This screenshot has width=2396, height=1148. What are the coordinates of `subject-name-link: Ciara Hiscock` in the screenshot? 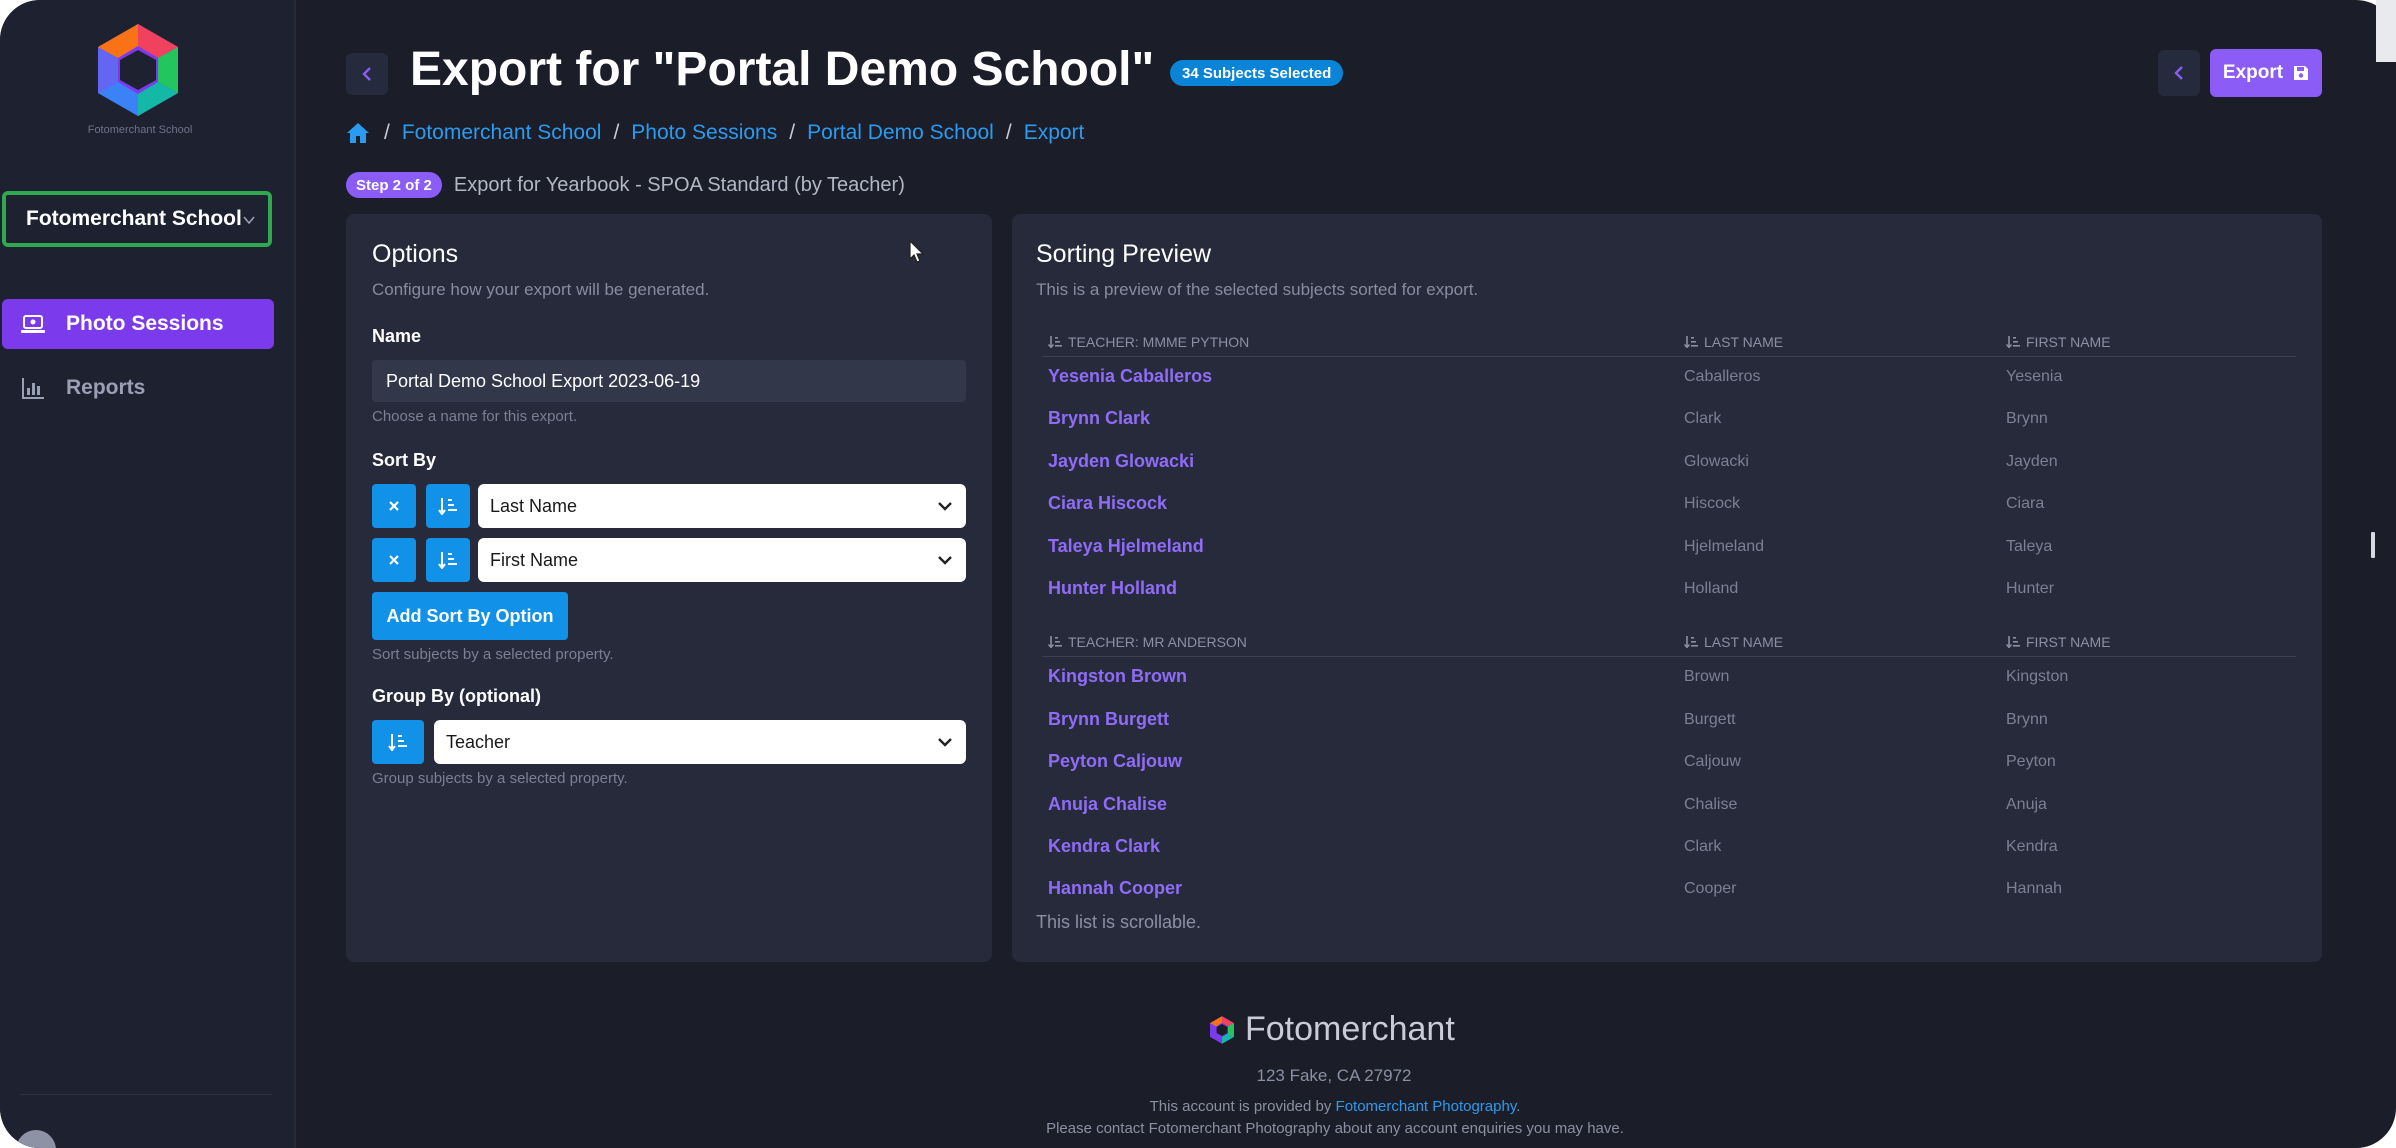 It's located at (1107, 503).